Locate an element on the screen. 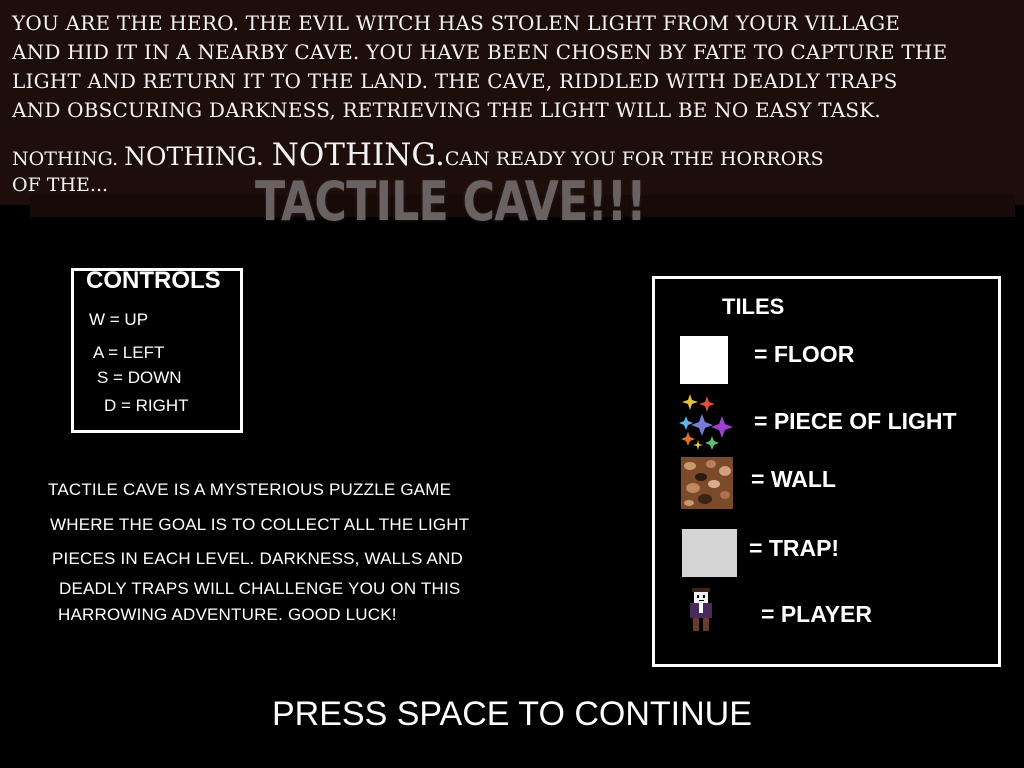 This screenshot has height=768, width=1024. description-line-4: DEADLY TRAPS WILL CHALLENGE YOU ON THIS is located at coordinates (260, 588).